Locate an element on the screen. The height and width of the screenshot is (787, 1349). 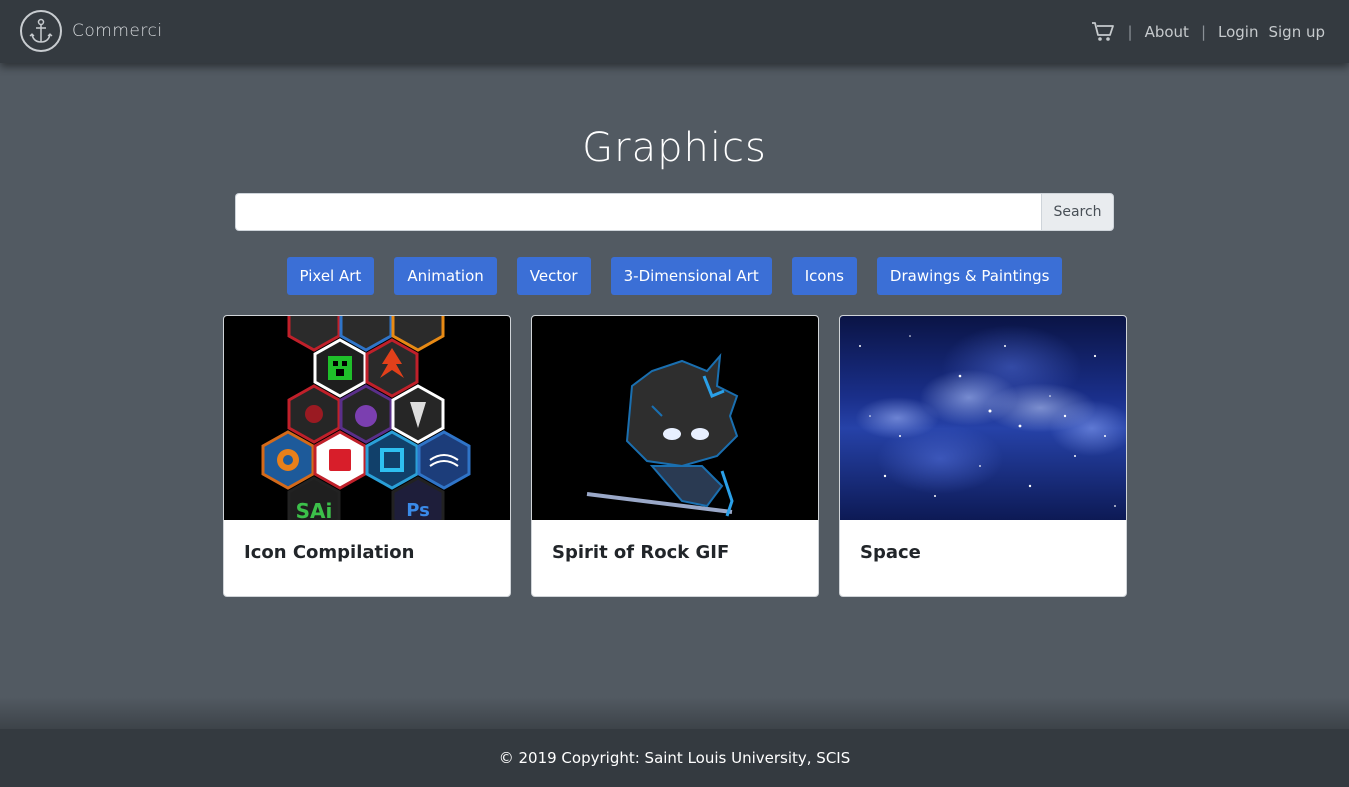
category-animation-button: Animation is located at coordinates (445, 276).